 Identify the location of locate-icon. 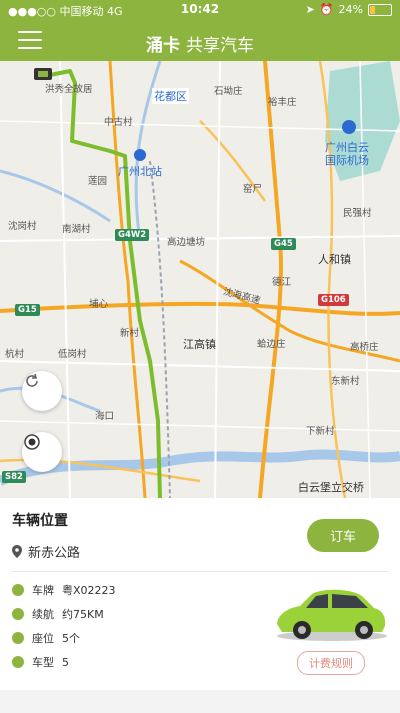
(32, 442).